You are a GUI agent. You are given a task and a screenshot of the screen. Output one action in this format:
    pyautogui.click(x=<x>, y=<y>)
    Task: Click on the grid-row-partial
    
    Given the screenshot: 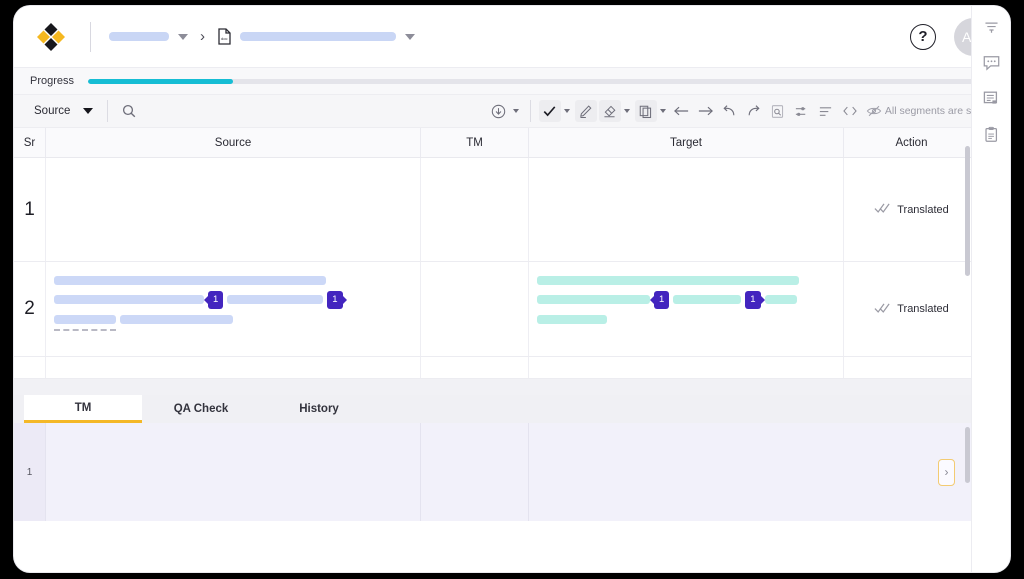 What is the action you would take?
    pyautogui.click(x=512, y=368)
    